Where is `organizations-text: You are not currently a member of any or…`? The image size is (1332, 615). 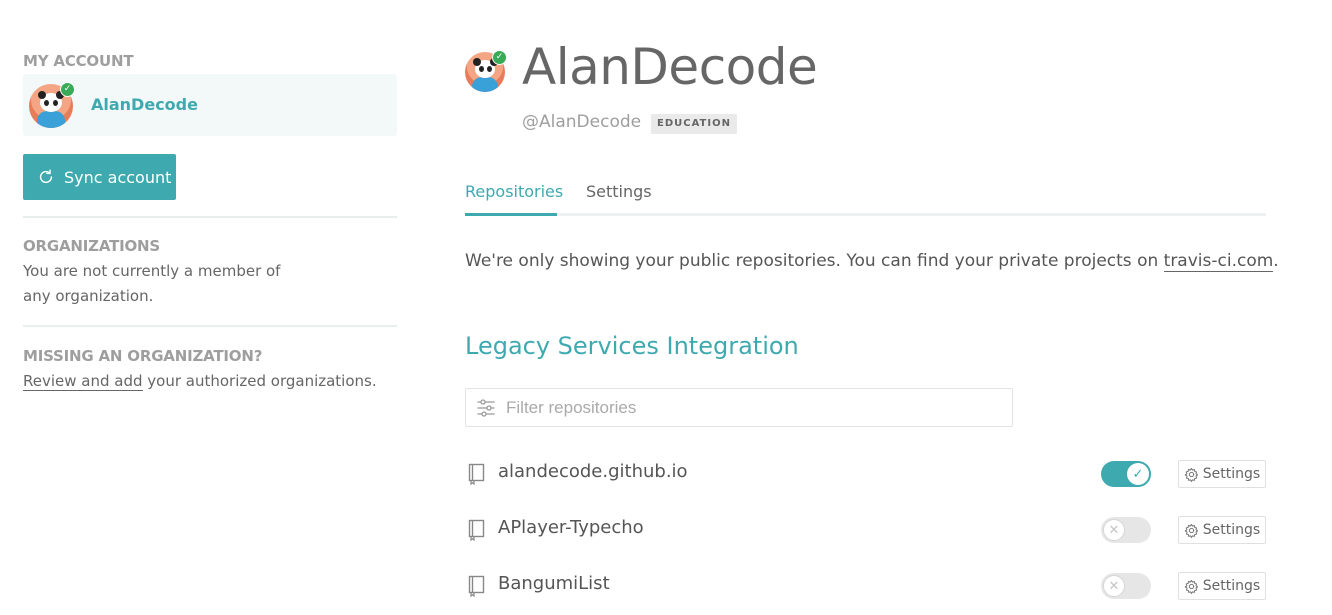
organizations-text: You are not currently a member of any or… is located at coordinates (151, 284).